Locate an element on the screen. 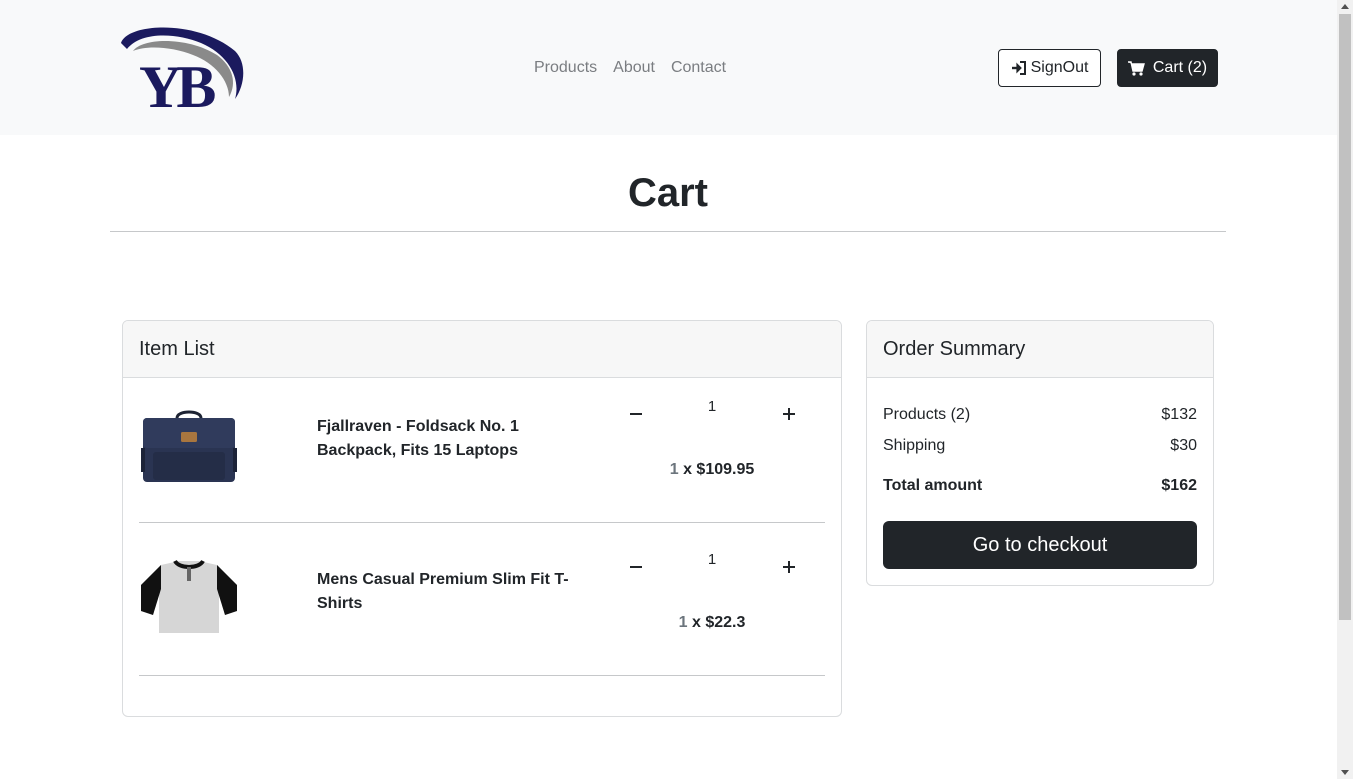 The image size is (1353, 779). summary-shipping-label: Shipping is located at coordinates (914, 445).